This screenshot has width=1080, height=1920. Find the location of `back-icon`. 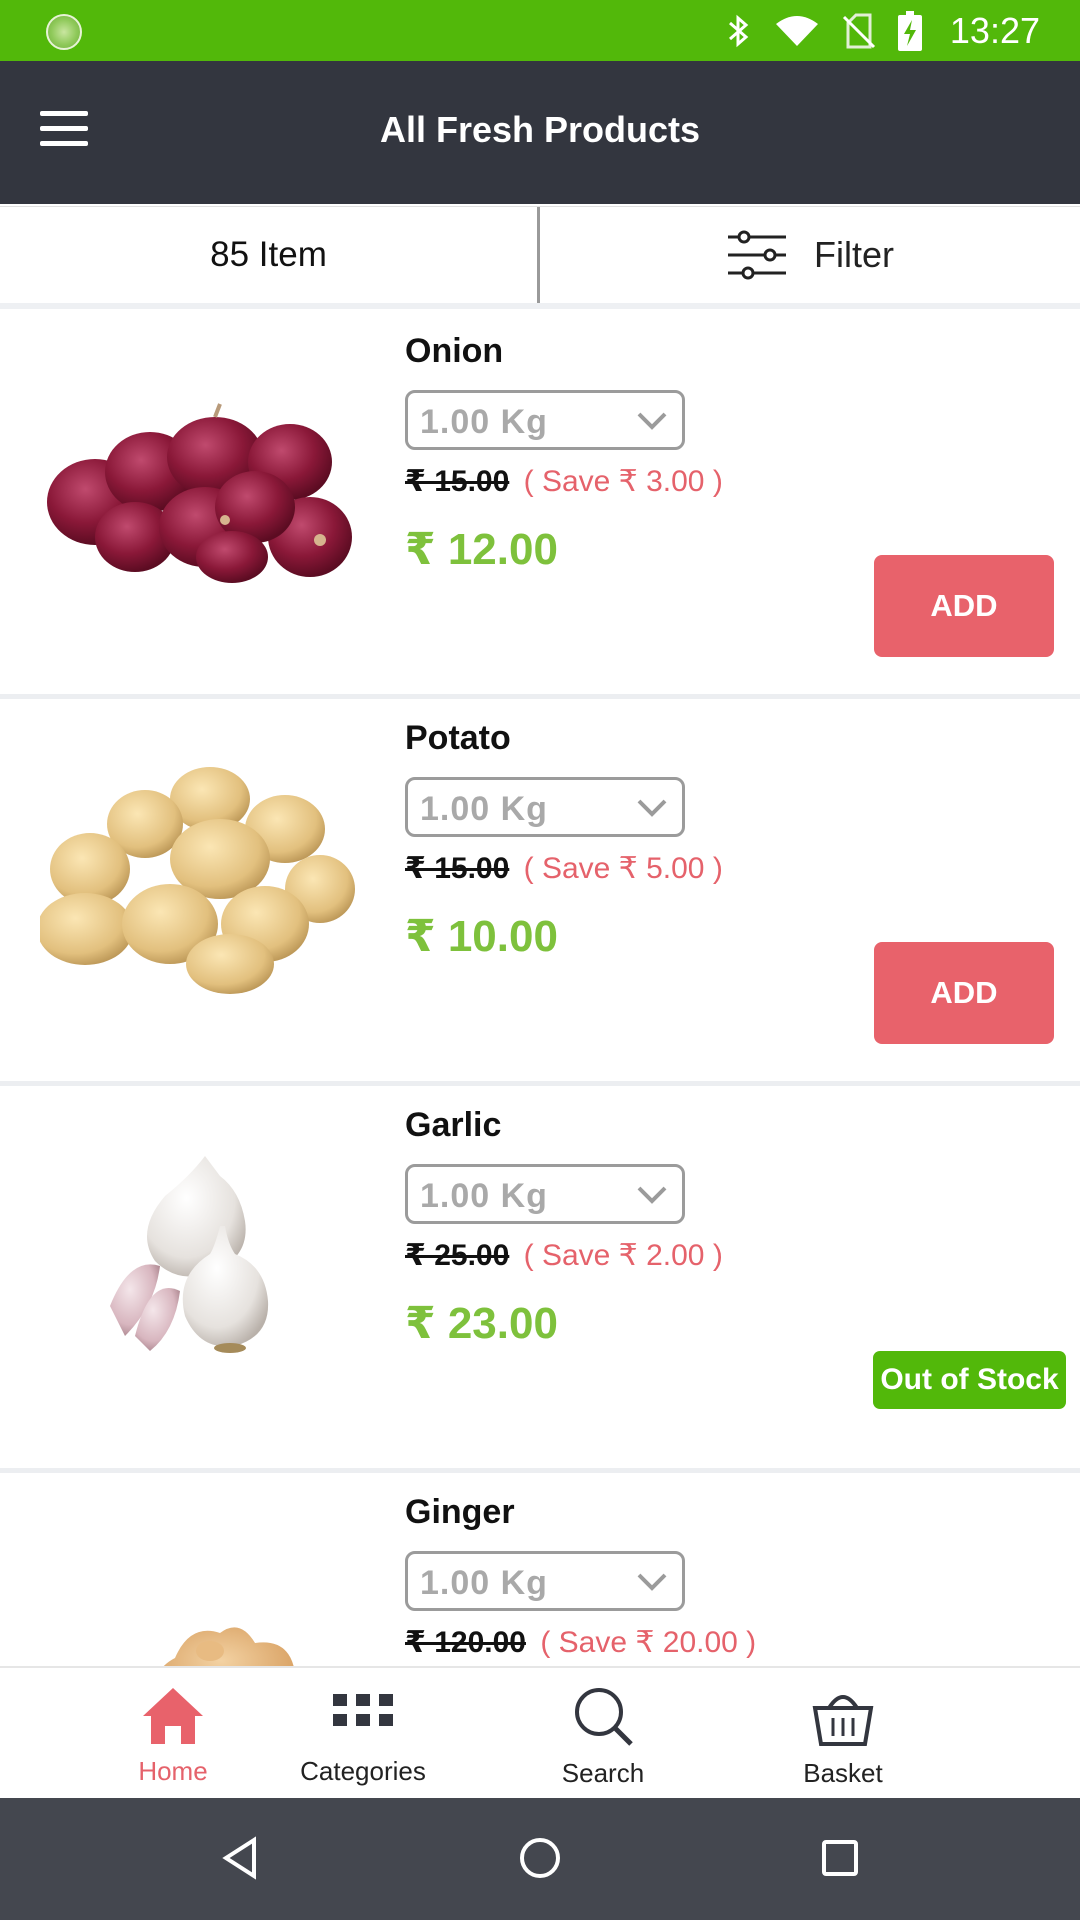

back-icon is located at coordinates (240, 1858).